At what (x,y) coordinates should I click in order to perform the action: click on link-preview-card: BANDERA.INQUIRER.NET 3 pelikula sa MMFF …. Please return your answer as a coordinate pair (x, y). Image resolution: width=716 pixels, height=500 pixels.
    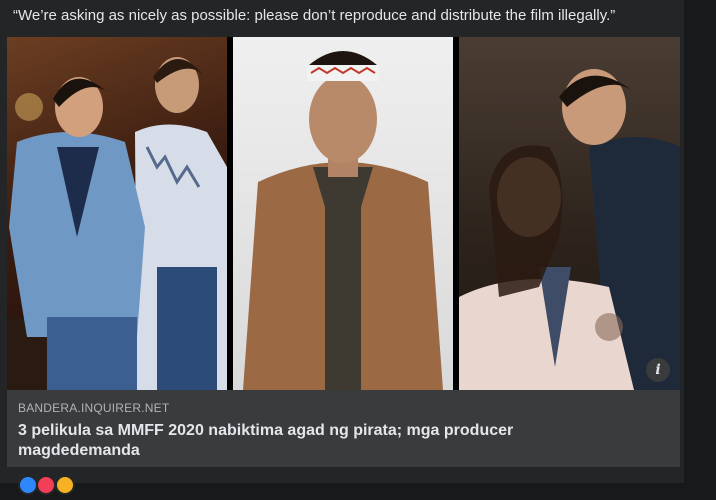
    Looking at the image, I should click on (343, 428).